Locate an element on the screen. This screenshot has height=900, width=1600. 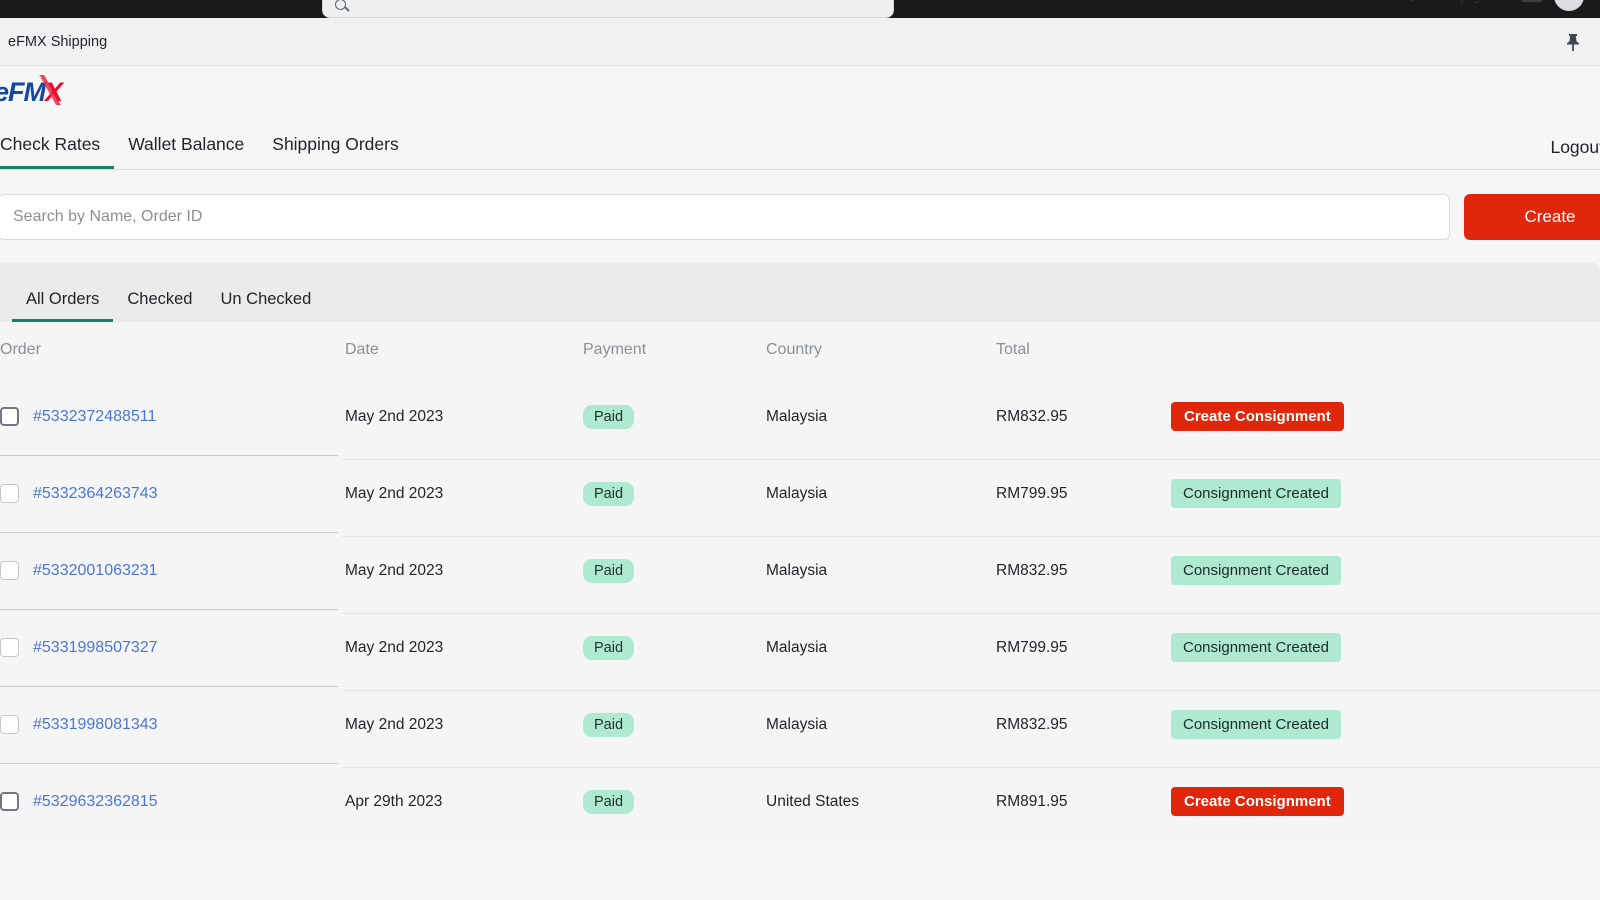
plus-icon: + is located at coordinates (1411, 2).